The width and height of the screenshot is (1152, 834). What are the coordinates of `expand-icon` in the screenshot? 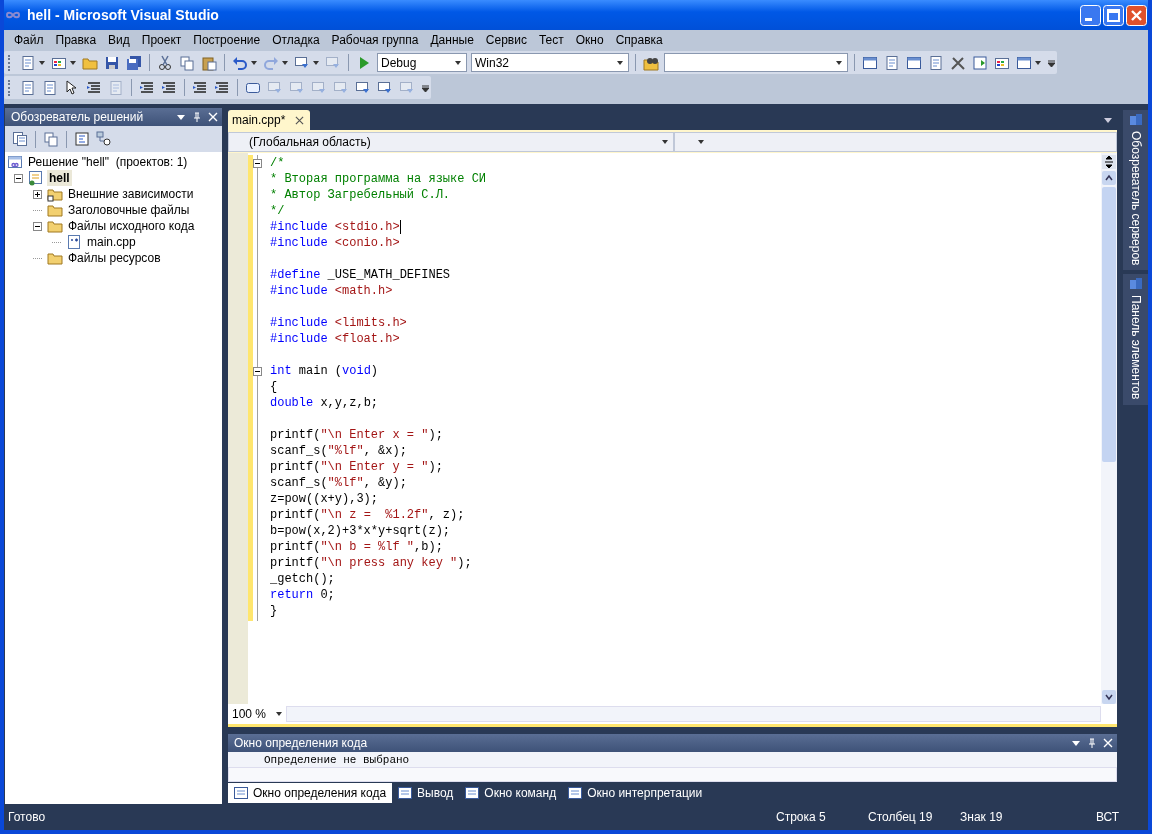 It's located at (37, 194).